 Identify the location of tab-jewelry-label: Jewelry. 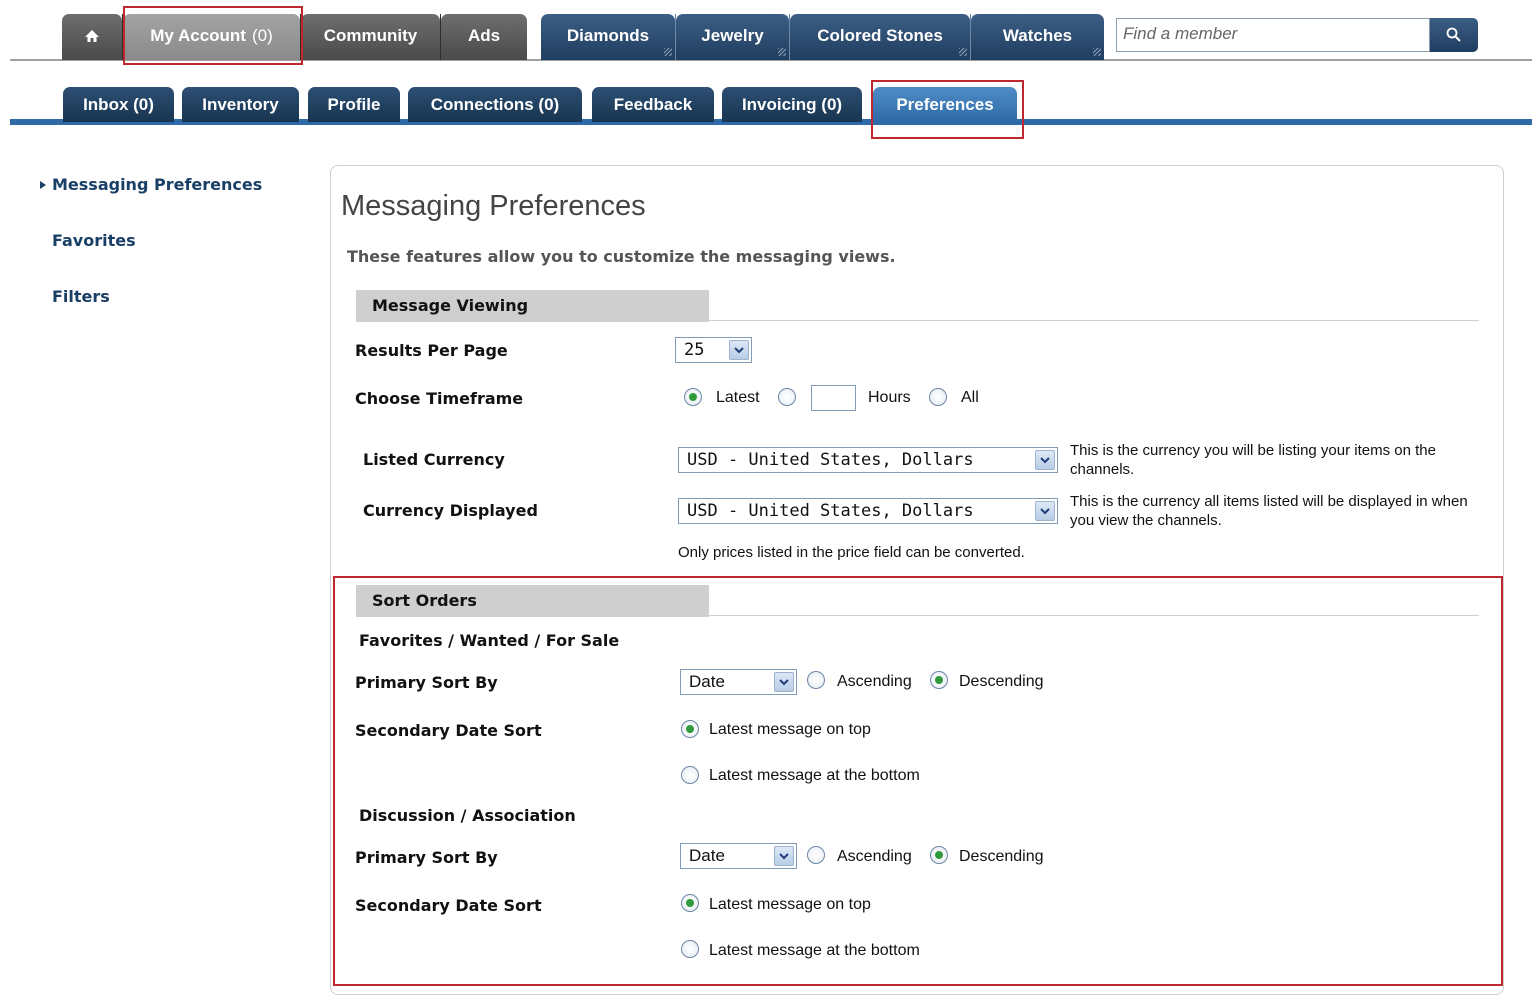
(732, 35).